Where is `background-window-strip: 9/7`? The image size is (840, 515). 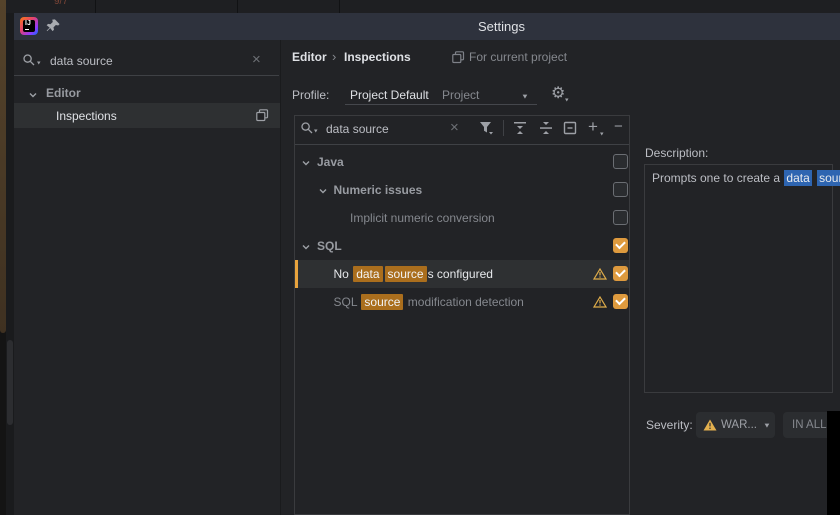
background-window-strip: 9/7 is located at coordinates (423, 6).